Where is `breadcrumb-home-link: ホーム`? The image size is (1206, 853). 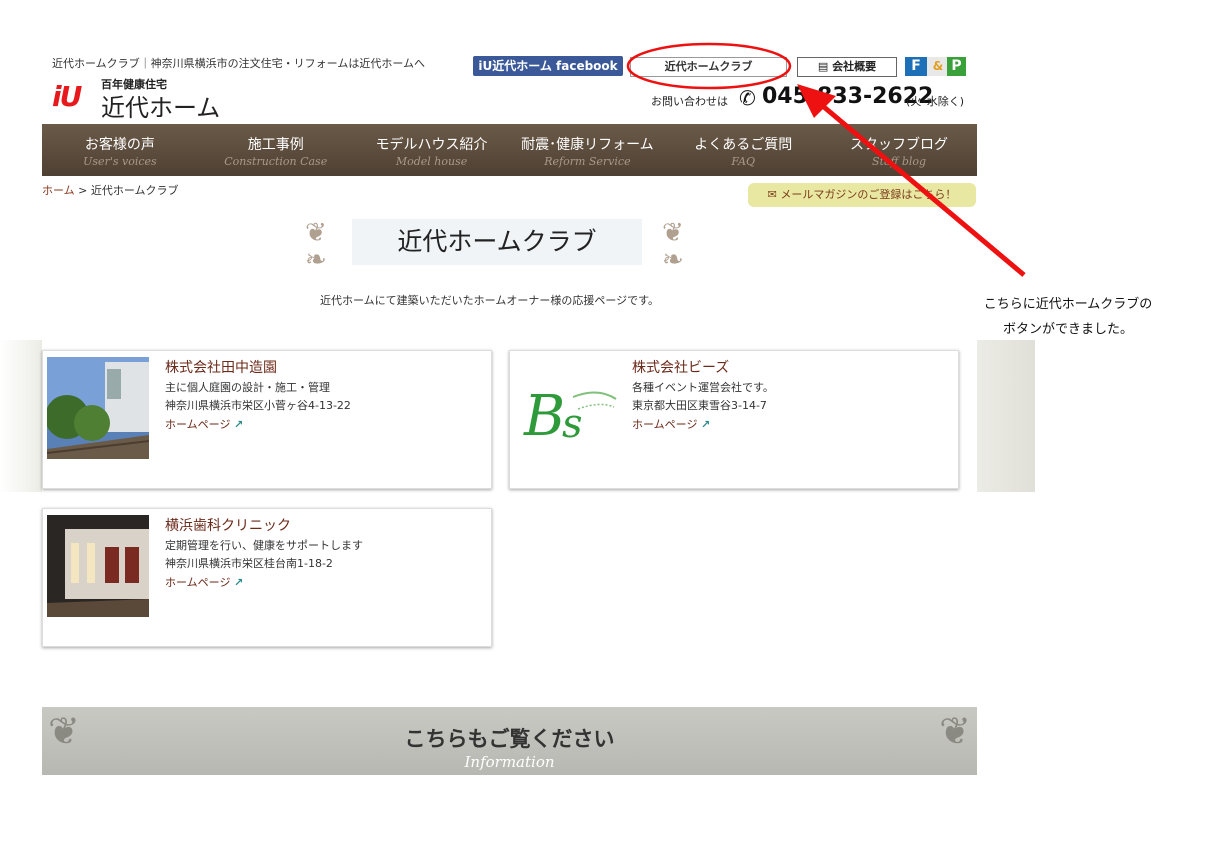 breadcrumb-home-link: ホーム is located at coordinates (58, 190).